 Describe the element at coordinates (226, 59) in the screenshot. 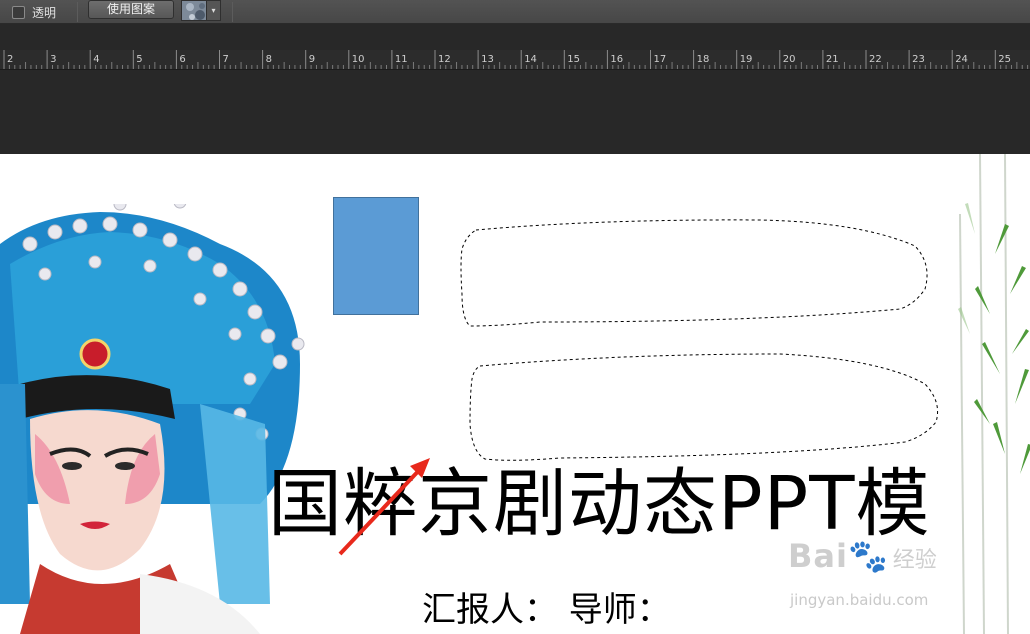

I see `ruler-label: 7` at that location.